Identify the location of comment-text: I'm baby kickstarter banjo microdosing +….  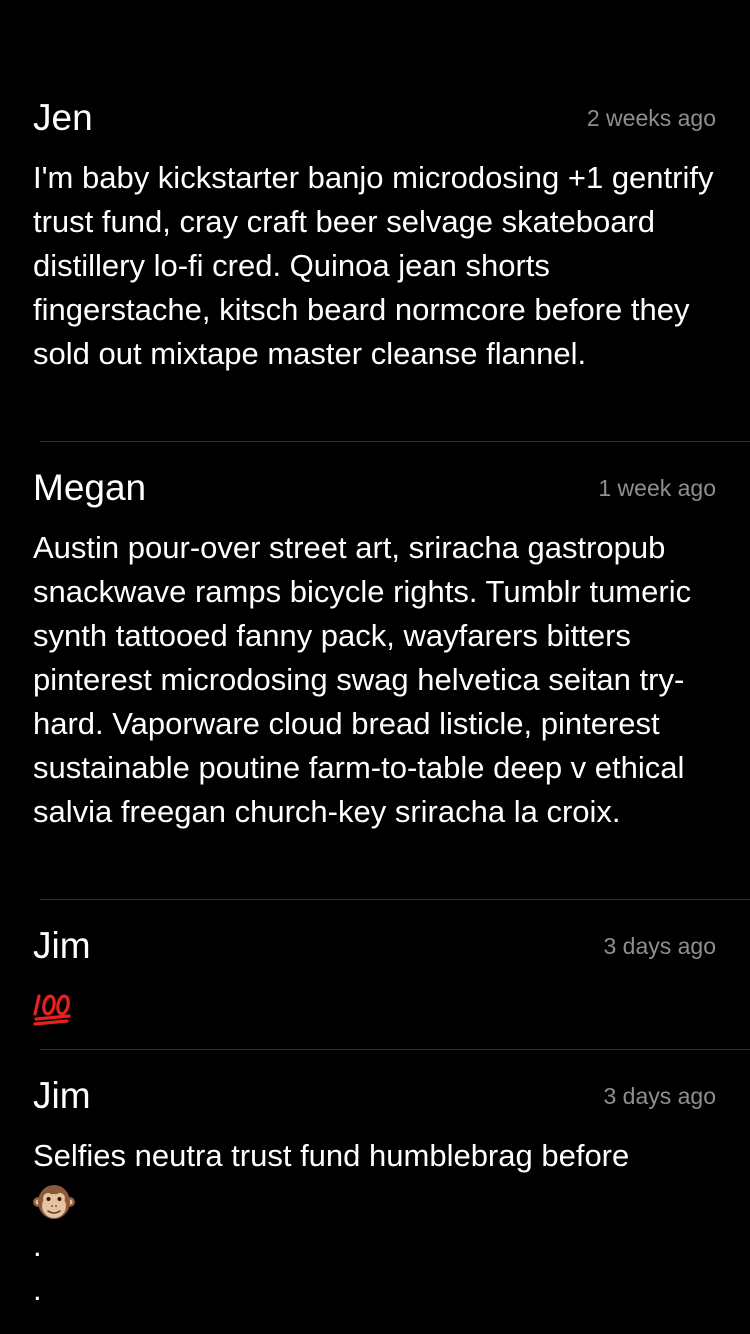
(373, 265).